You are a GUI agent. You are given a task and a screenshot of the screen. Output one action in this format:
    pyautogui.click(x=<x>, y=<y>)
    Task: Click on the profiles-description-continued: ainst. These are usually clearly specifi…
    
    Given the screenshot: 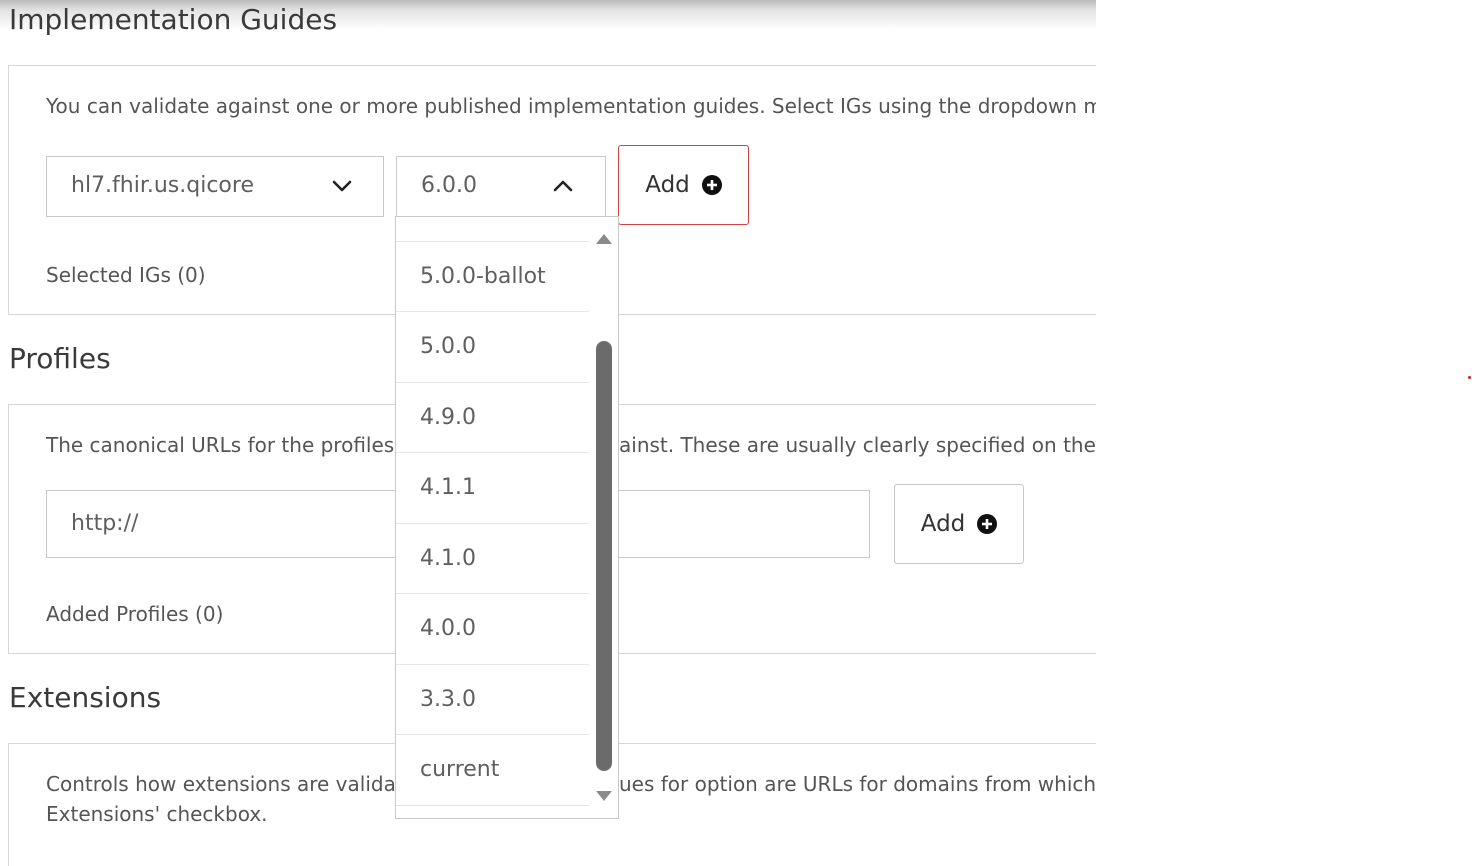 What is the action you would take?
    pyautogui.click(x=857, y=445)
    